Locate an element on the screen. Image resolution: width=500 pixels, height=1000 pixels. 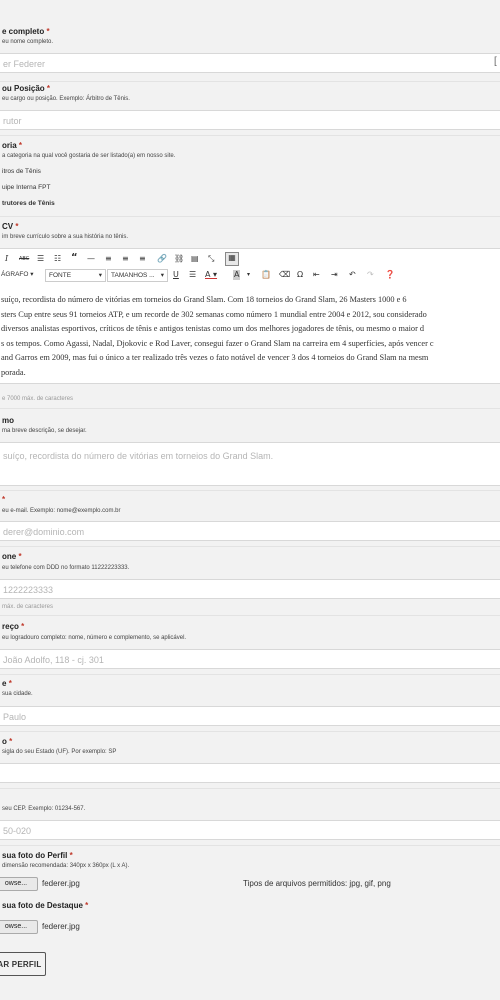
state-input is located at coordinates (250, 773).